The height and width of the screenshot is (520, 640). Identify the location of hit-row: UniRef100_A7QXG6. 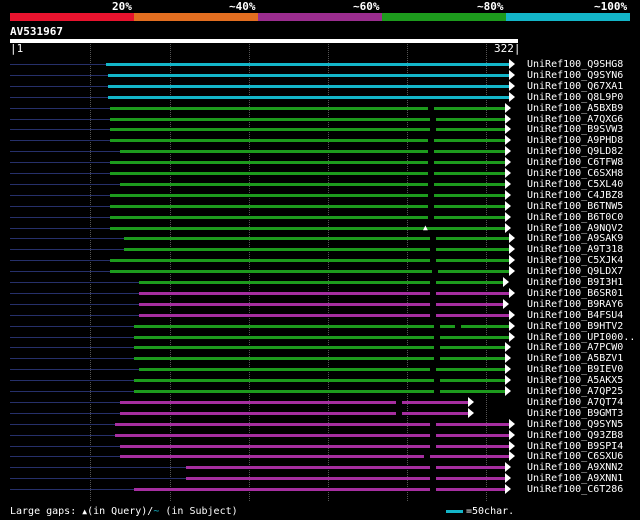
(320, 119).